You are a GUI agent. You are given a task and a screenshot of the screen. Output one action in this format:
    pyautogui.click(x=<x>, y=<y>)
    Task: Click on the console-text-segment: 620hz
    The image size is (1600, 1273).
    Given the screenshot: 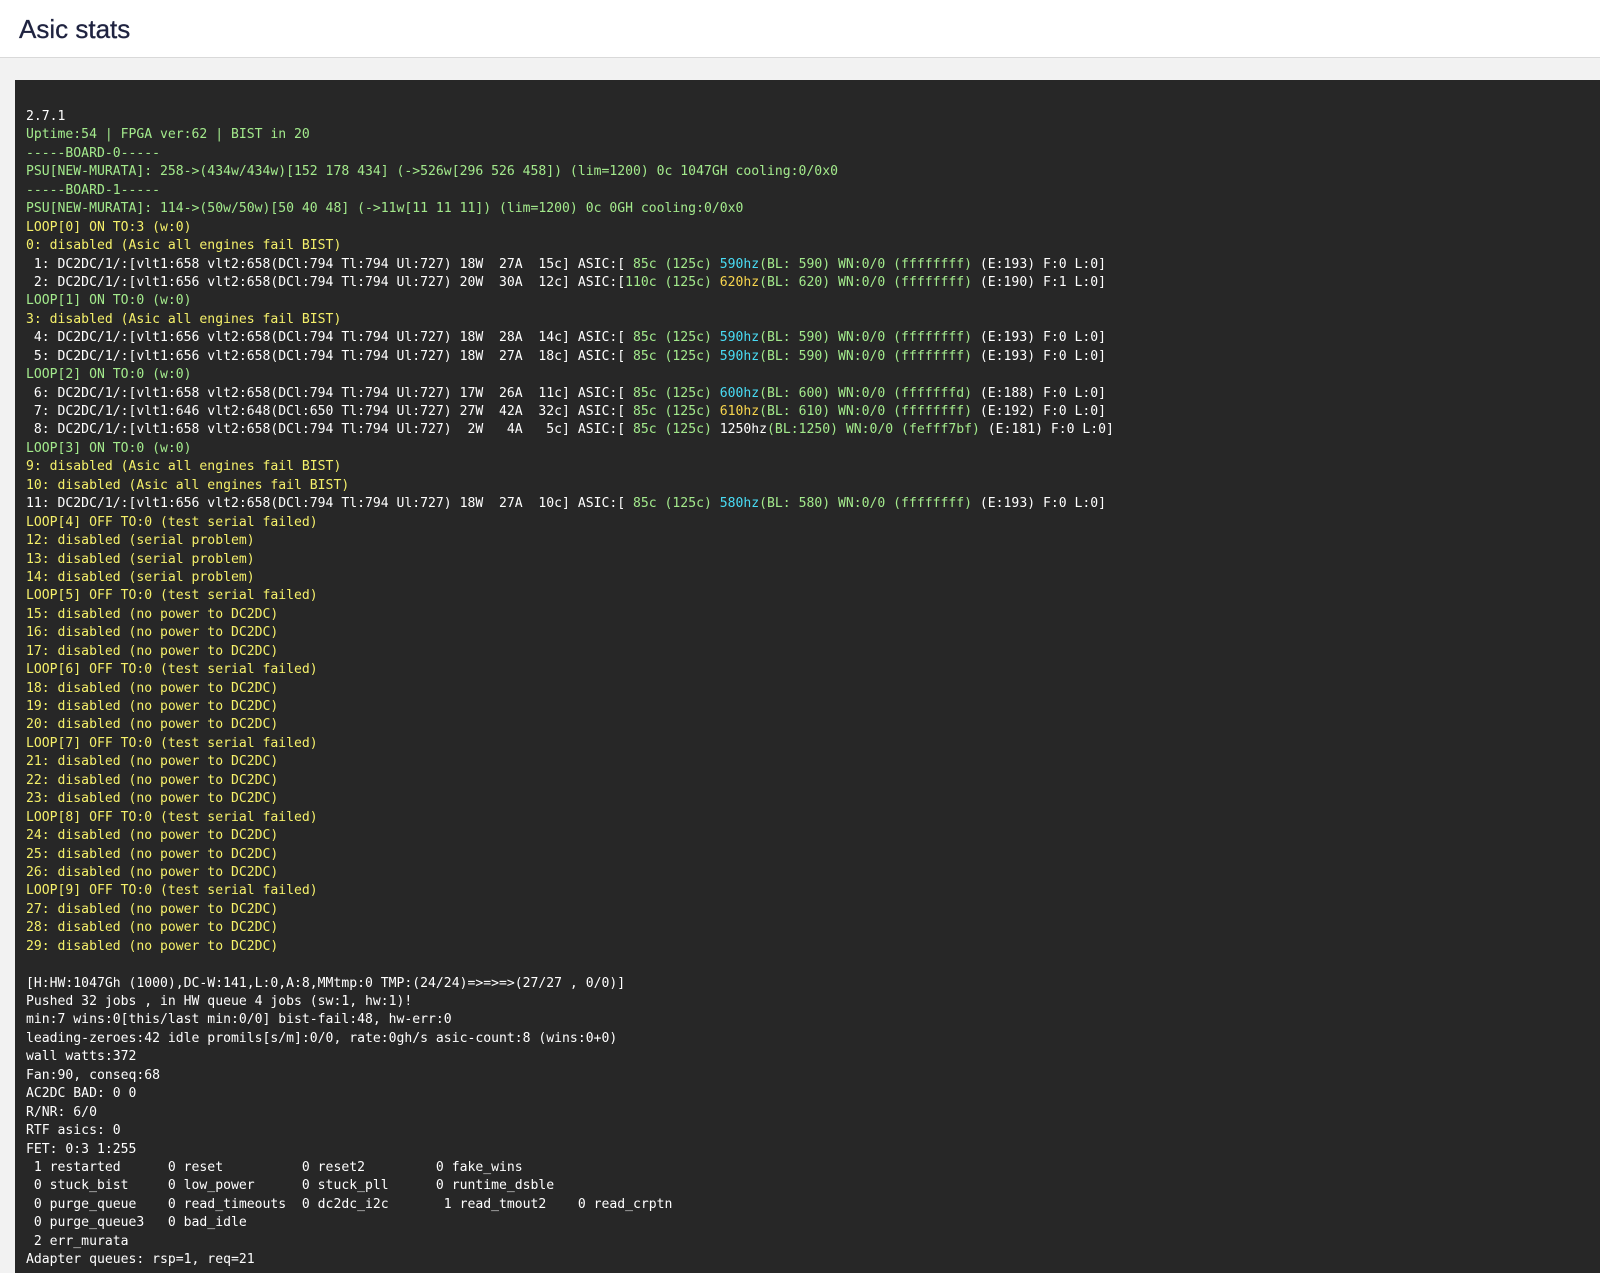 What is the action you would take?
    pyautogui.click(x=739, y=282)
    